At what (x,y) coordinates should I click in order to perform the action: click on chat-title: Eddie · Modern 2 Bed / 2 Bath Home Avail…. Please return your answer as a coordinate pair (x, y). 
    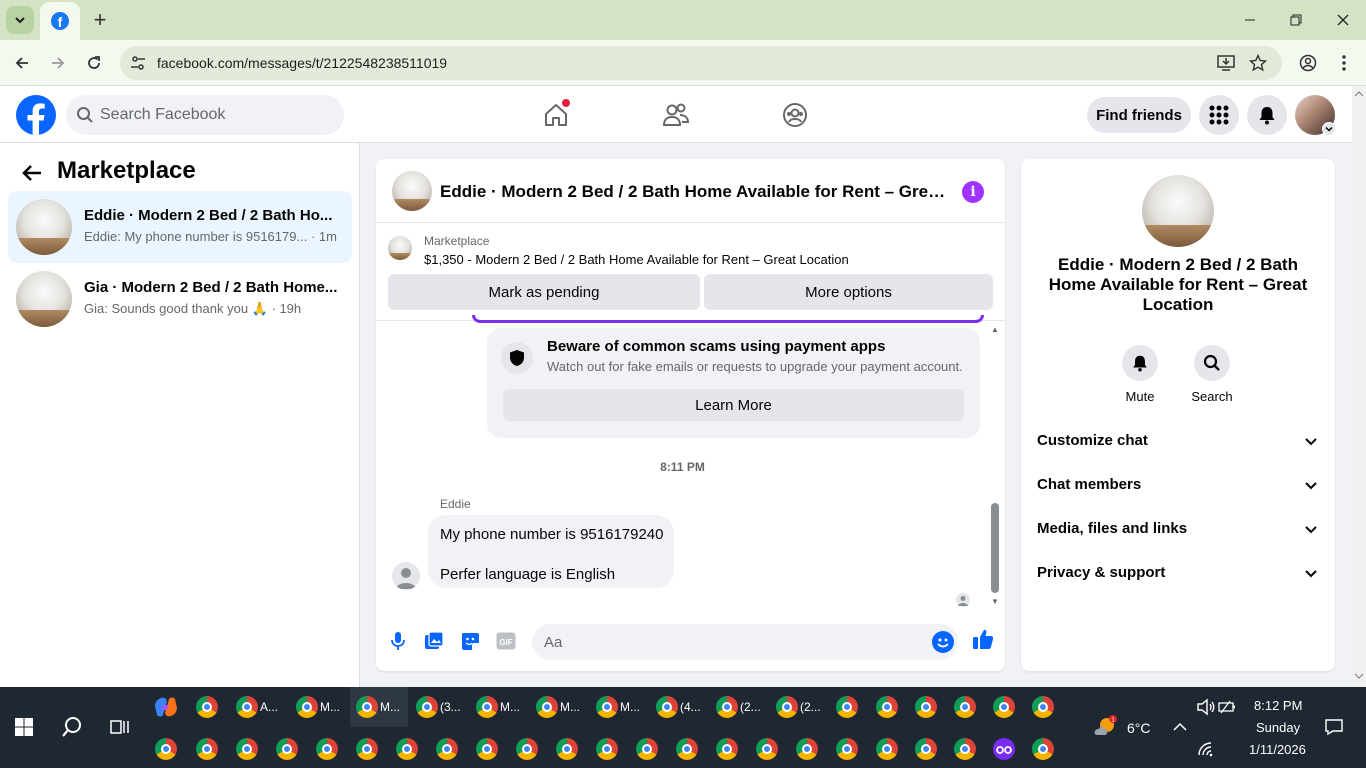
    Looking at the image, I should click on (695, 192).